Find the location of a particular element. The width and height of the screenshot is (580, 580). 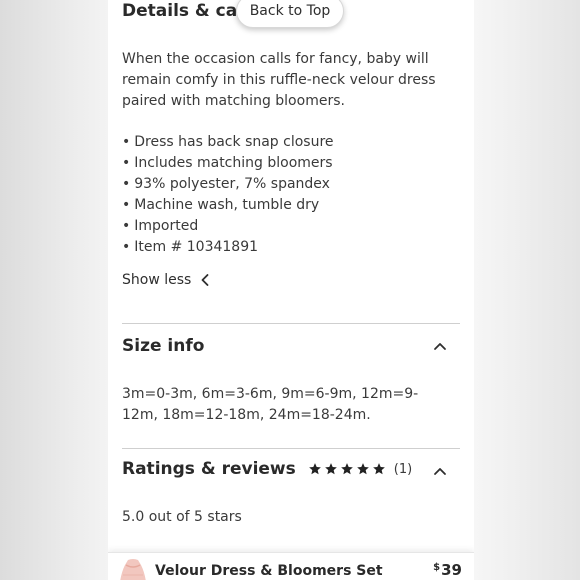

list-item: • Item # 10341891 is located at coordinates (190, 247).